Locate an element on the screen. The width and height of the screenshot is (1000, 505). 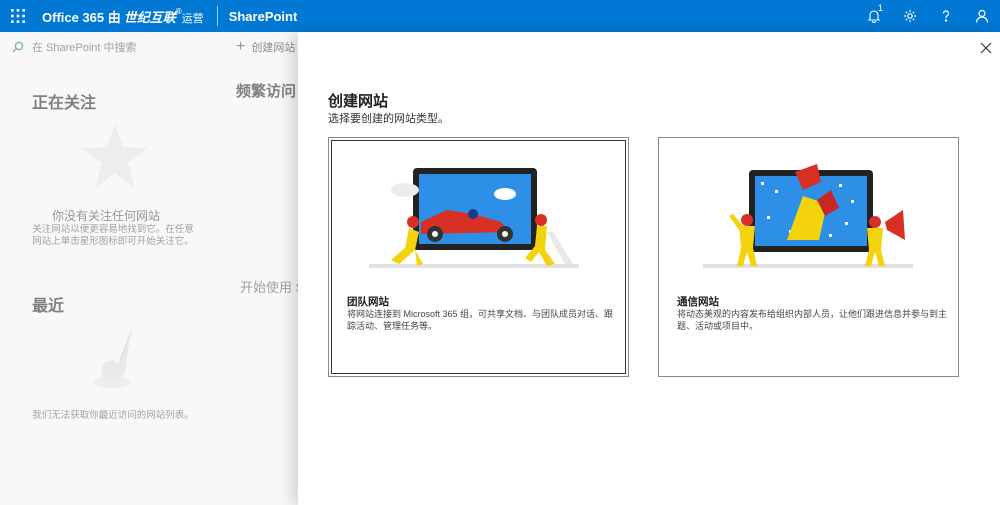
app-launcher-icon is located at coordinates (18, 16).